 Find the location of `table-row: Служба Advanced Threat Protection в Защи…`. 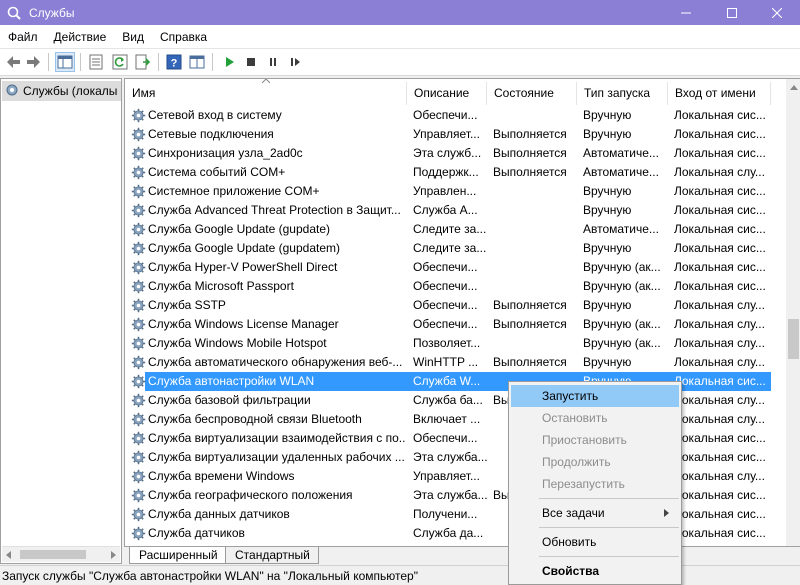

table-row: Служба Advanced Threat Protection в Защи… is located at coordinates (455, 210).